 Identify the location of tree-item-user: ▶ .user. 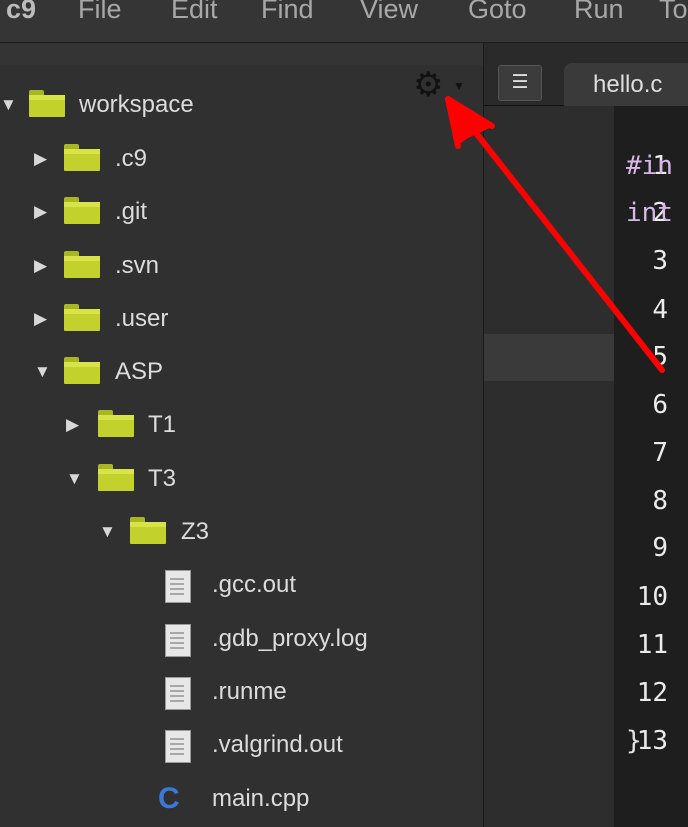
(130, 319).